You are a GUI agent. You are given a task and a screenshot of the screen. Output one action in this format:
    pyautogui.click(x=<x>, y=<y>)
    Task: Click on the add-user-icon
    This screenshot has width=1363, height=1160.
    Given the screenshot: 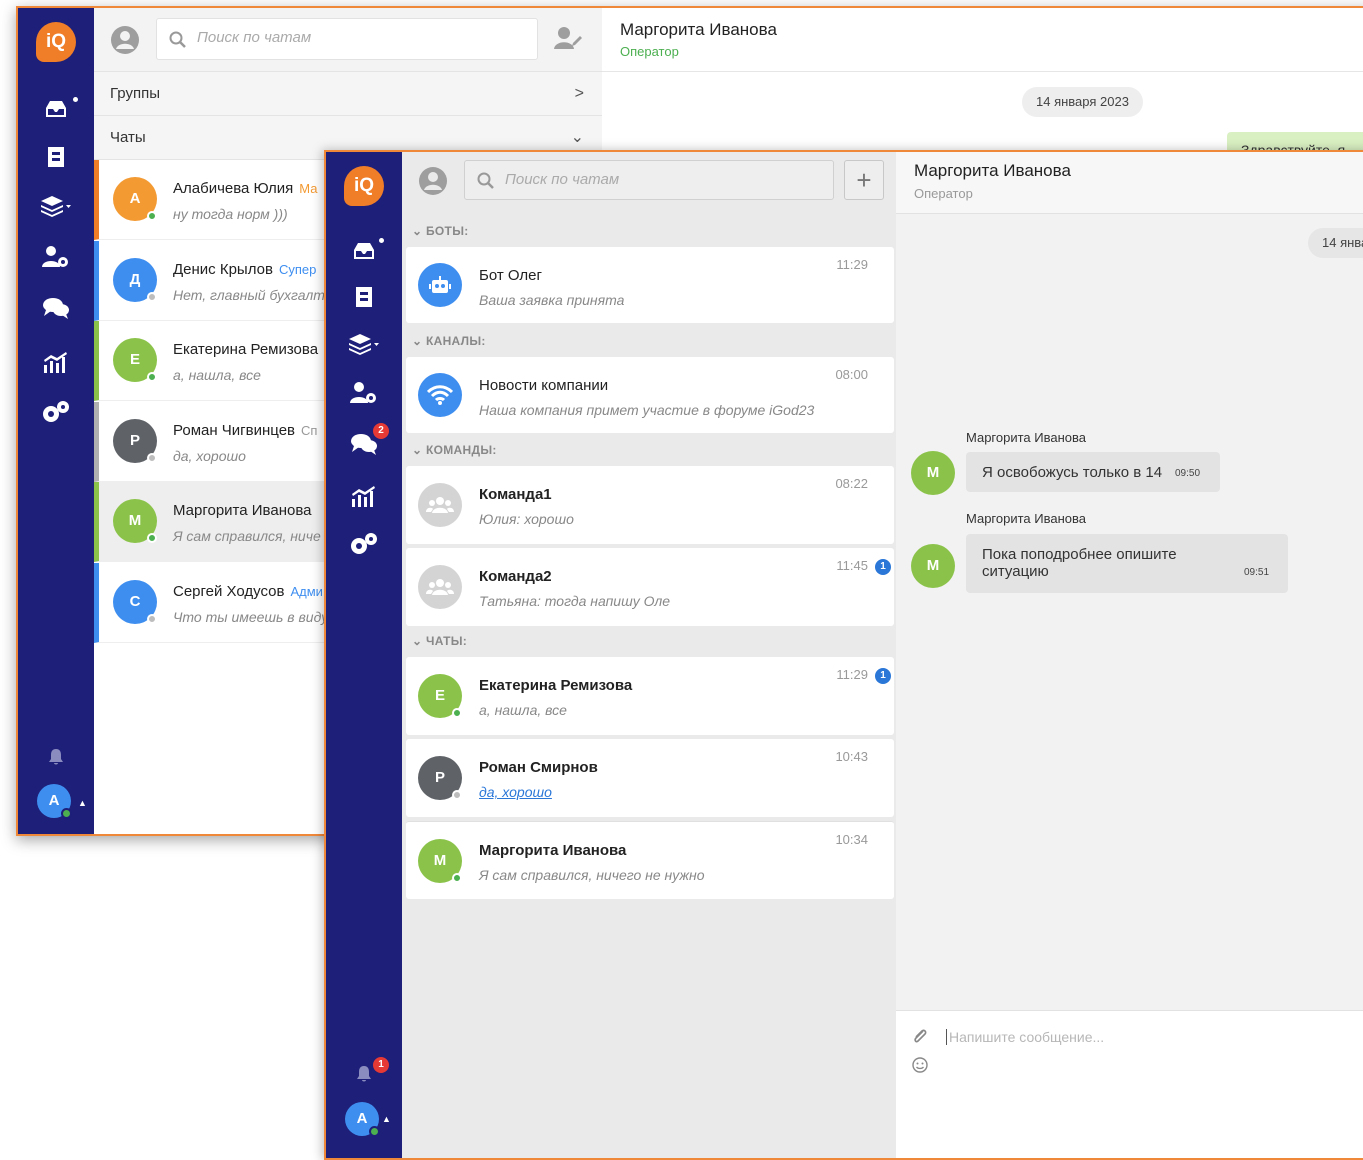 What is the action you would take?
    pyautogui.click(x=568, y=38)
    